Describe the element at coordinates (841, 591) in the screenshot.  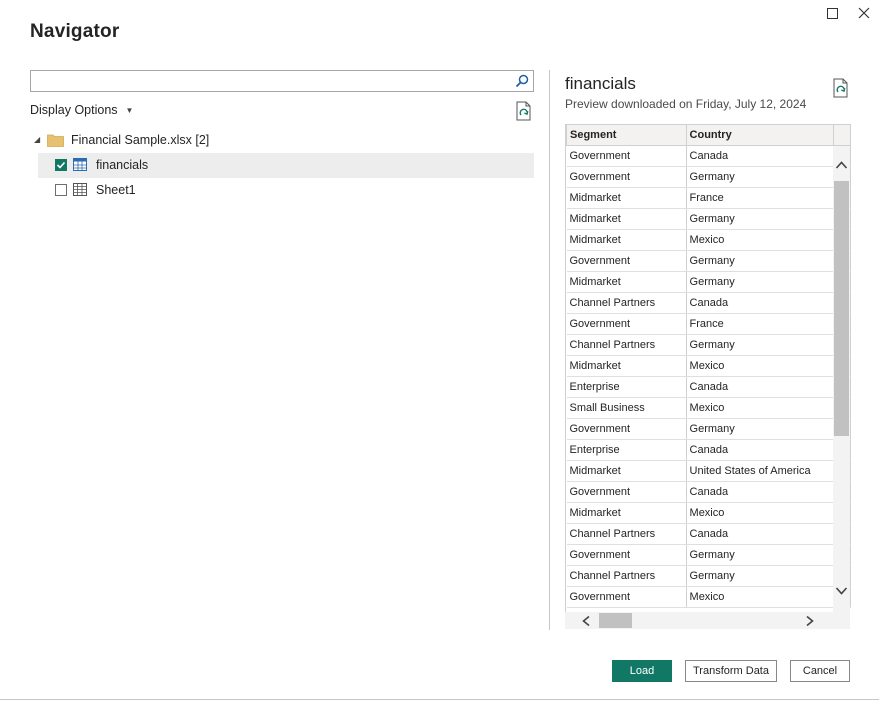
I see `scroll-down-icon` at that location.